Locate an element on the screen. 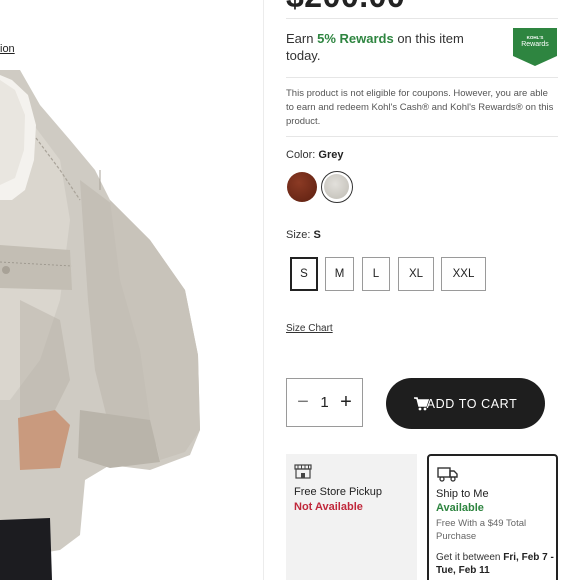 The width and height of the screenshot is (580, 580). color-swatch-brown is located at coordinates (302, 187).